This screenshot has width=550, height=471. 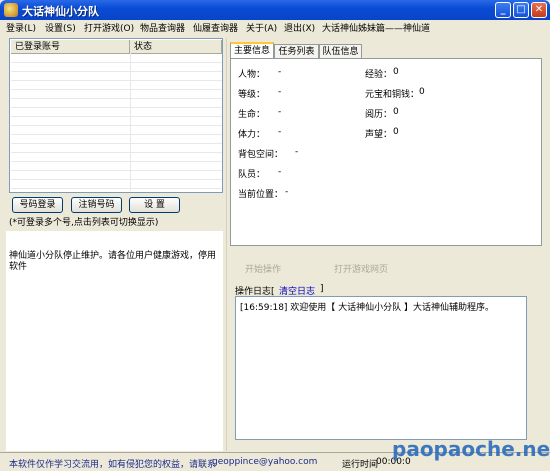 I want to click on column-header-account: 已登录账号, so click(x=70, y=47).